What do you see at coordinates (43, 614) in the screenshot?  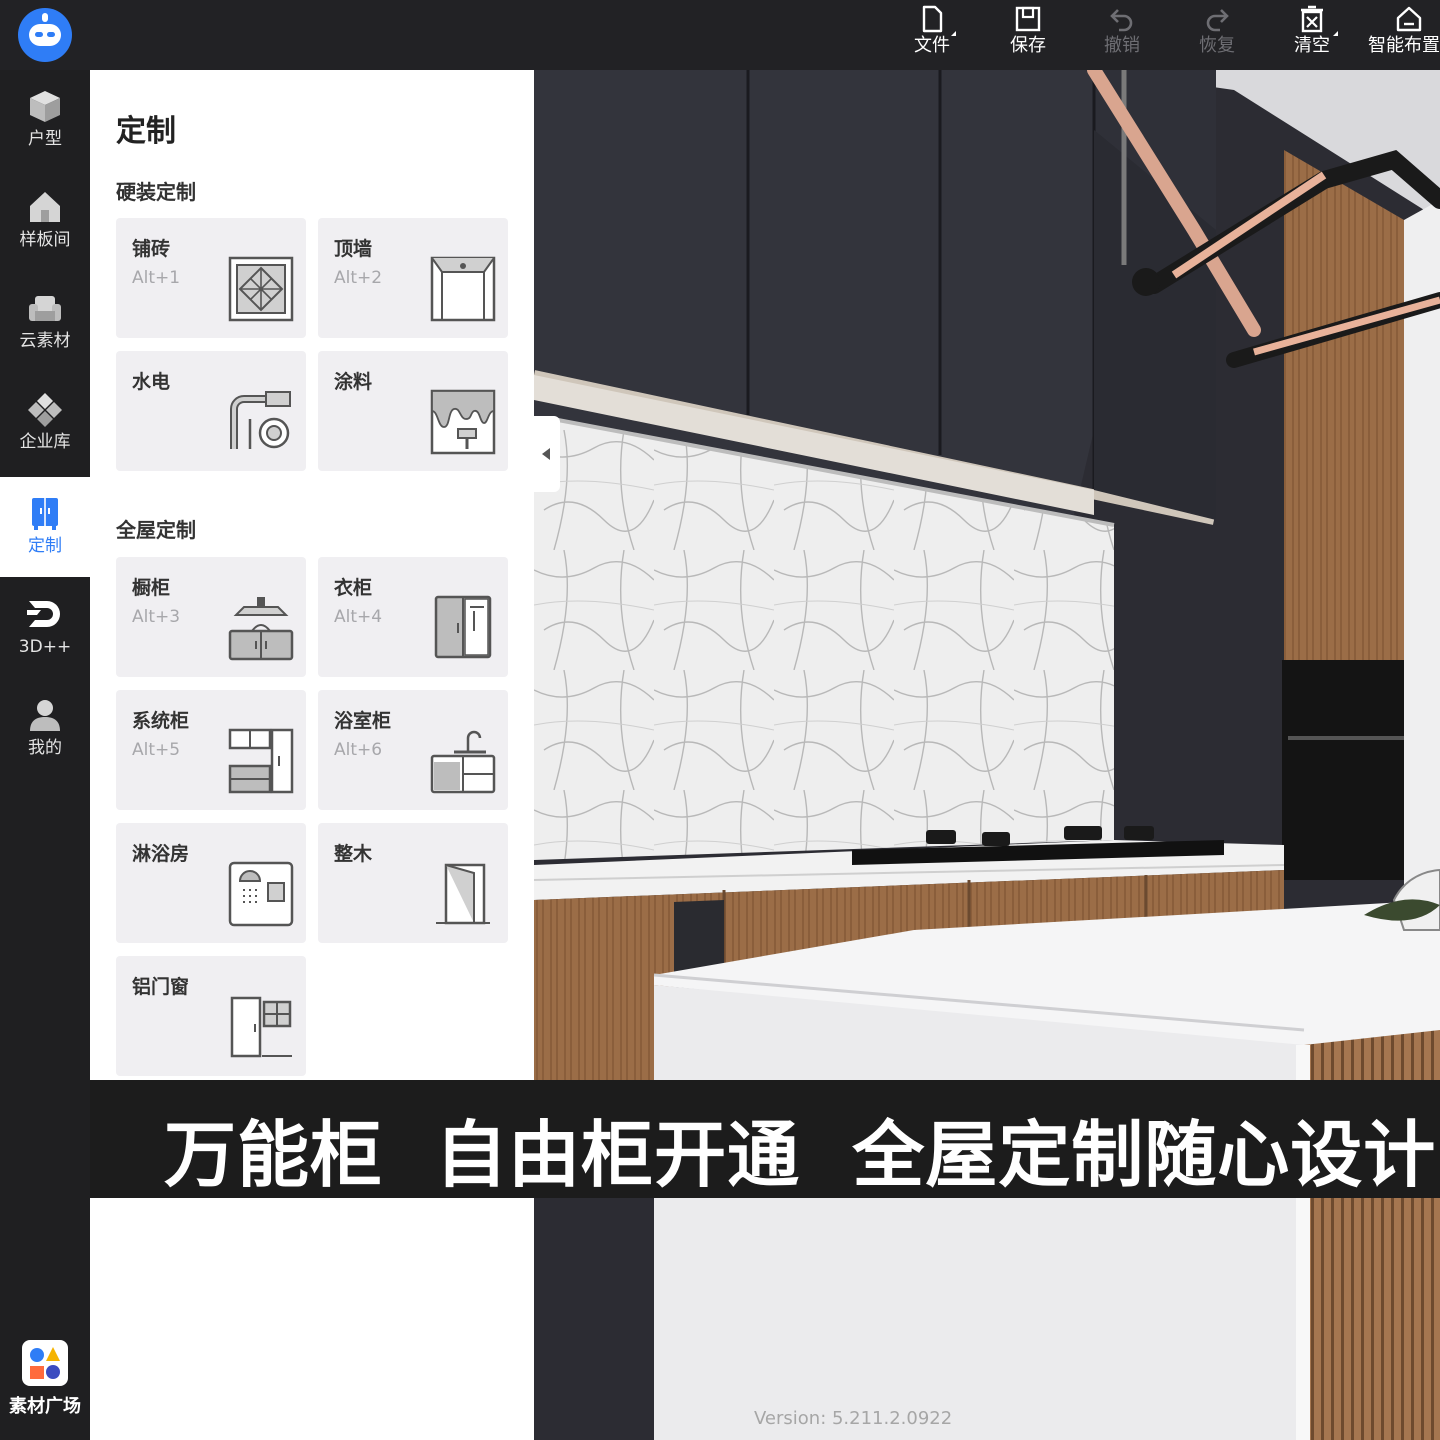 I see `3d-plus-logo-icon` at bounding box center [43, 614].